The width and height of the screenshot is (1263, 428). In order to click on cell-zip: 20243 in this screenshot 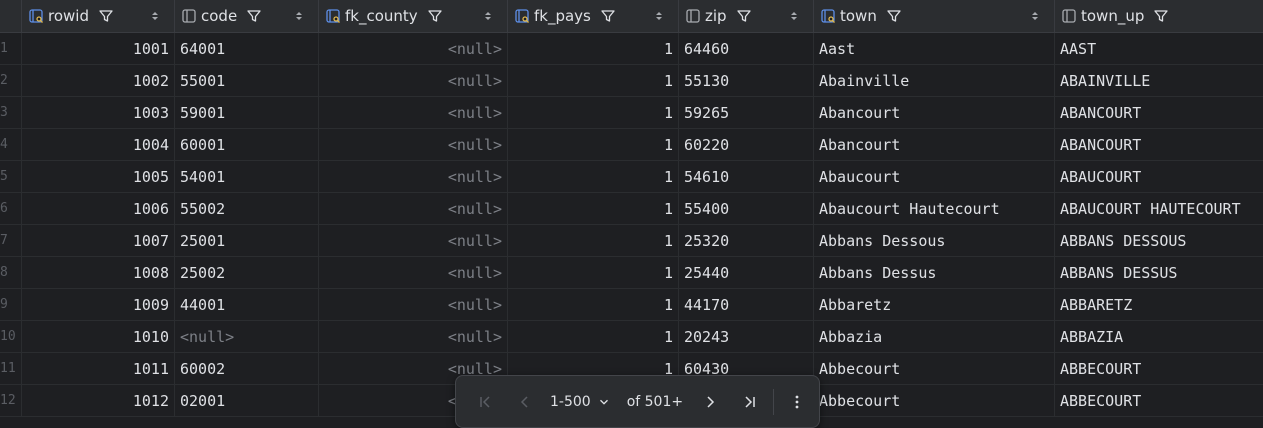, I will do `click(746, 336)`.